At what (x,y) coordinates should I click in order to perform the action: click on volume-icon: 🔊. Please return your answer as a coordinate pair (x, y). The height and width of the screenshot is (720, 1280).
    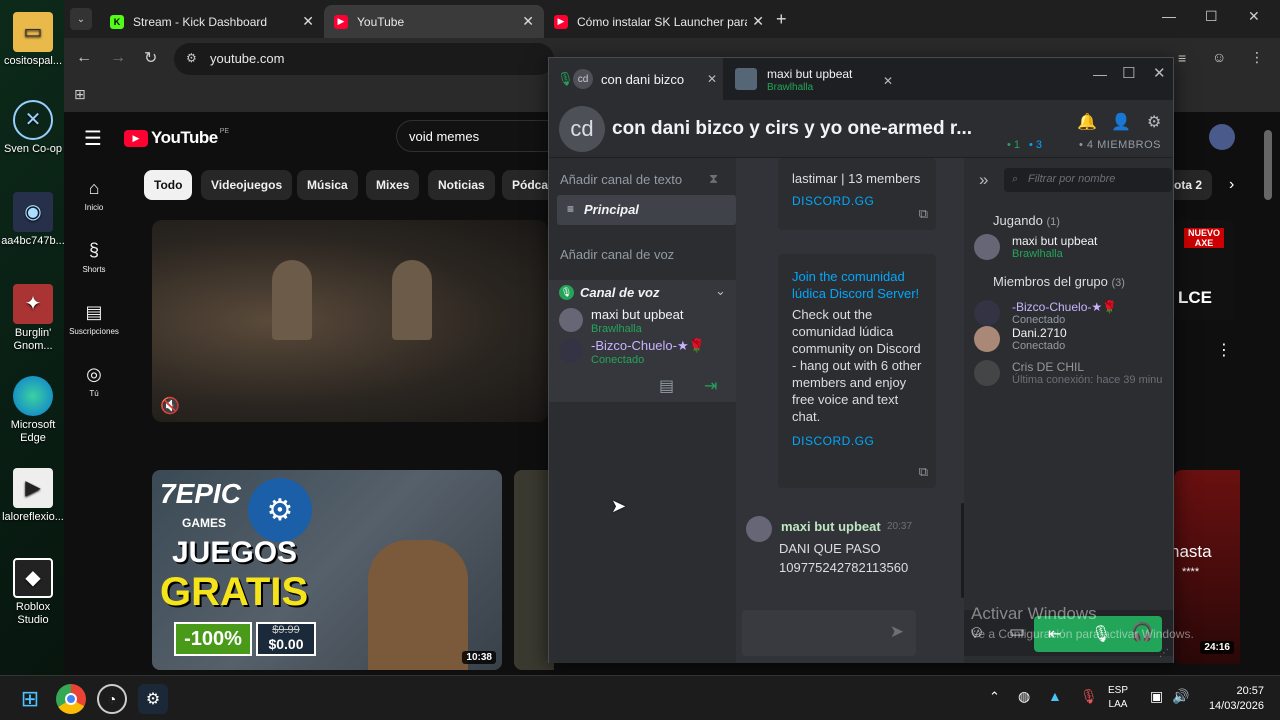
    Looking at the image, I should click on (1180, 696).